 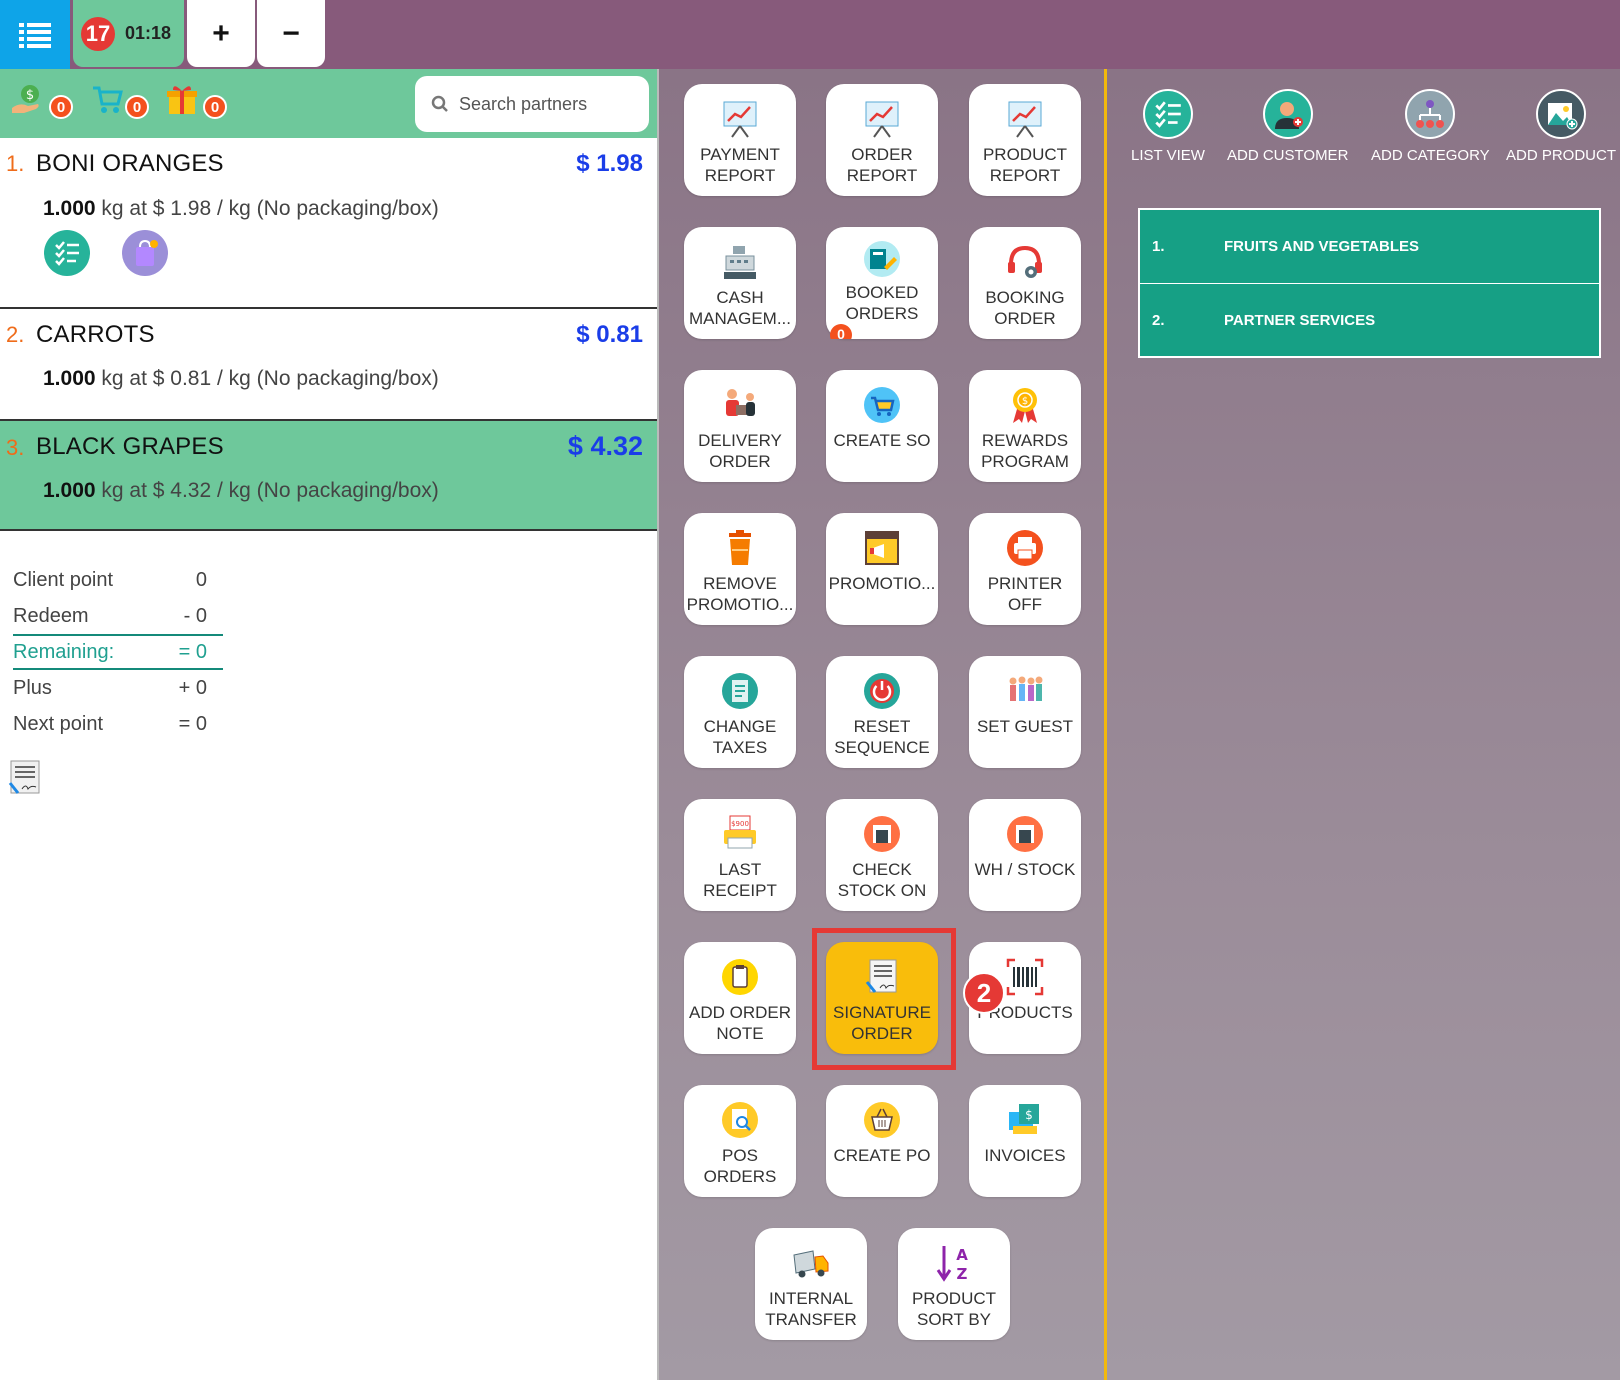 I want to click on reset-sequence-button: RESET SEQUENCE, so click(x=882, y=712).